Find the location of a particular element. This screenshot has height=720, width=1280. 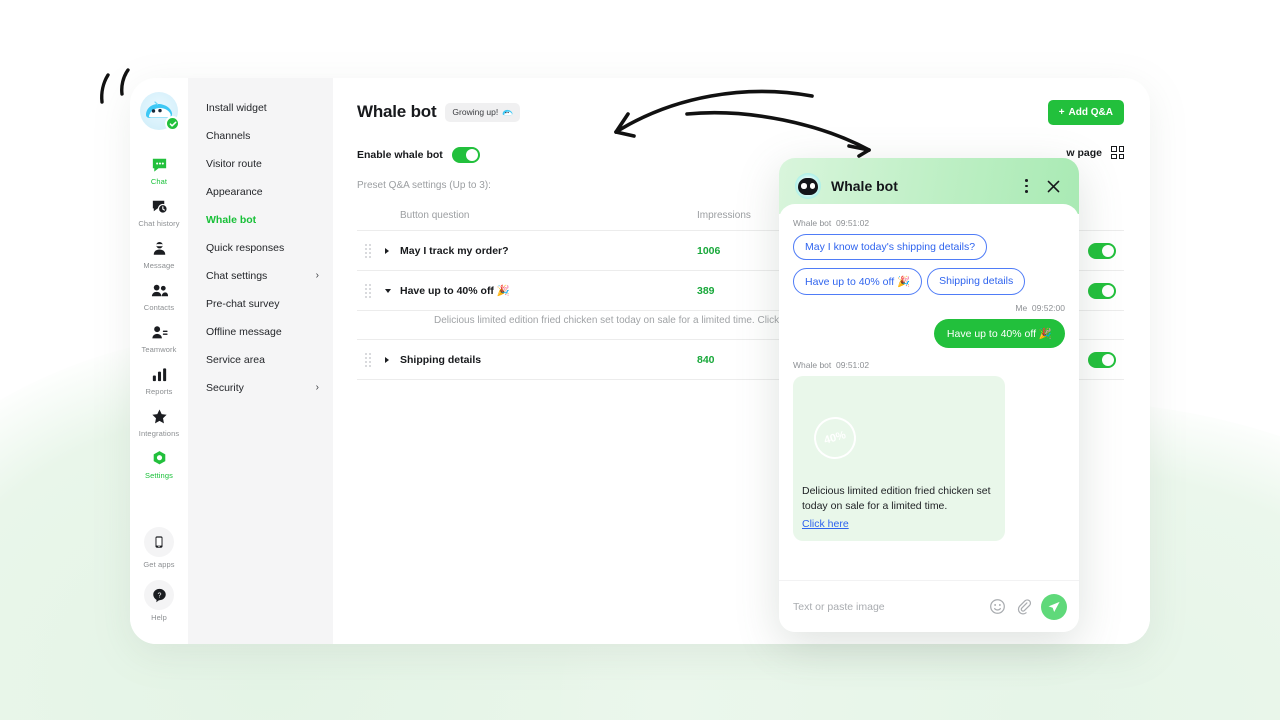

rail-label: Message is located at coordinates (159, 265).